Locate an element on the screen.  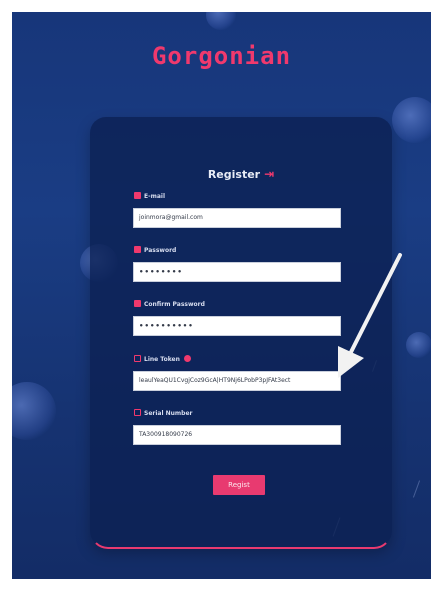
annotation-arrow-icon is located at coordinates (370, 315).